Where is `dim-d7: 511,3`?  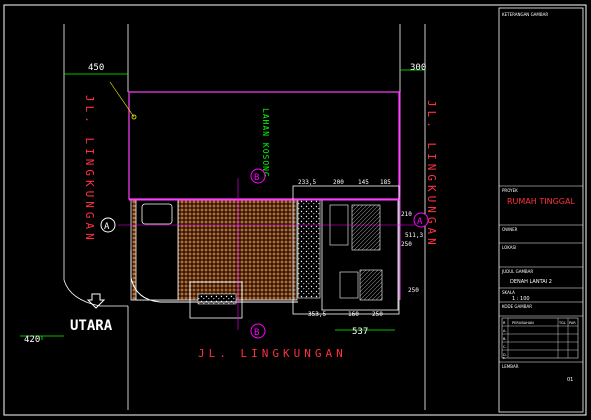
dim-d7: 511,3 is located at coordinates (414, 235).